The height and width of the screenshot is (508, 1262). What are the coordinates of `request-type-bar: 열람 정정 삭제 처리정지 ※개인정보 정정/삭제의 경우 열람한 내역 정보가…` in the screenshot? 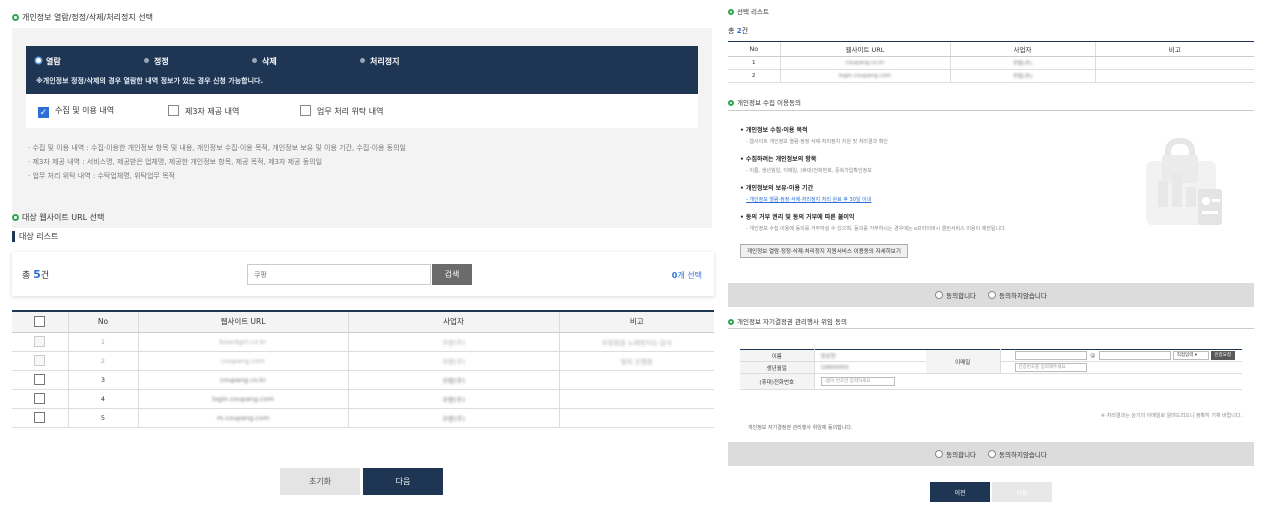 It's located at (362, 70).